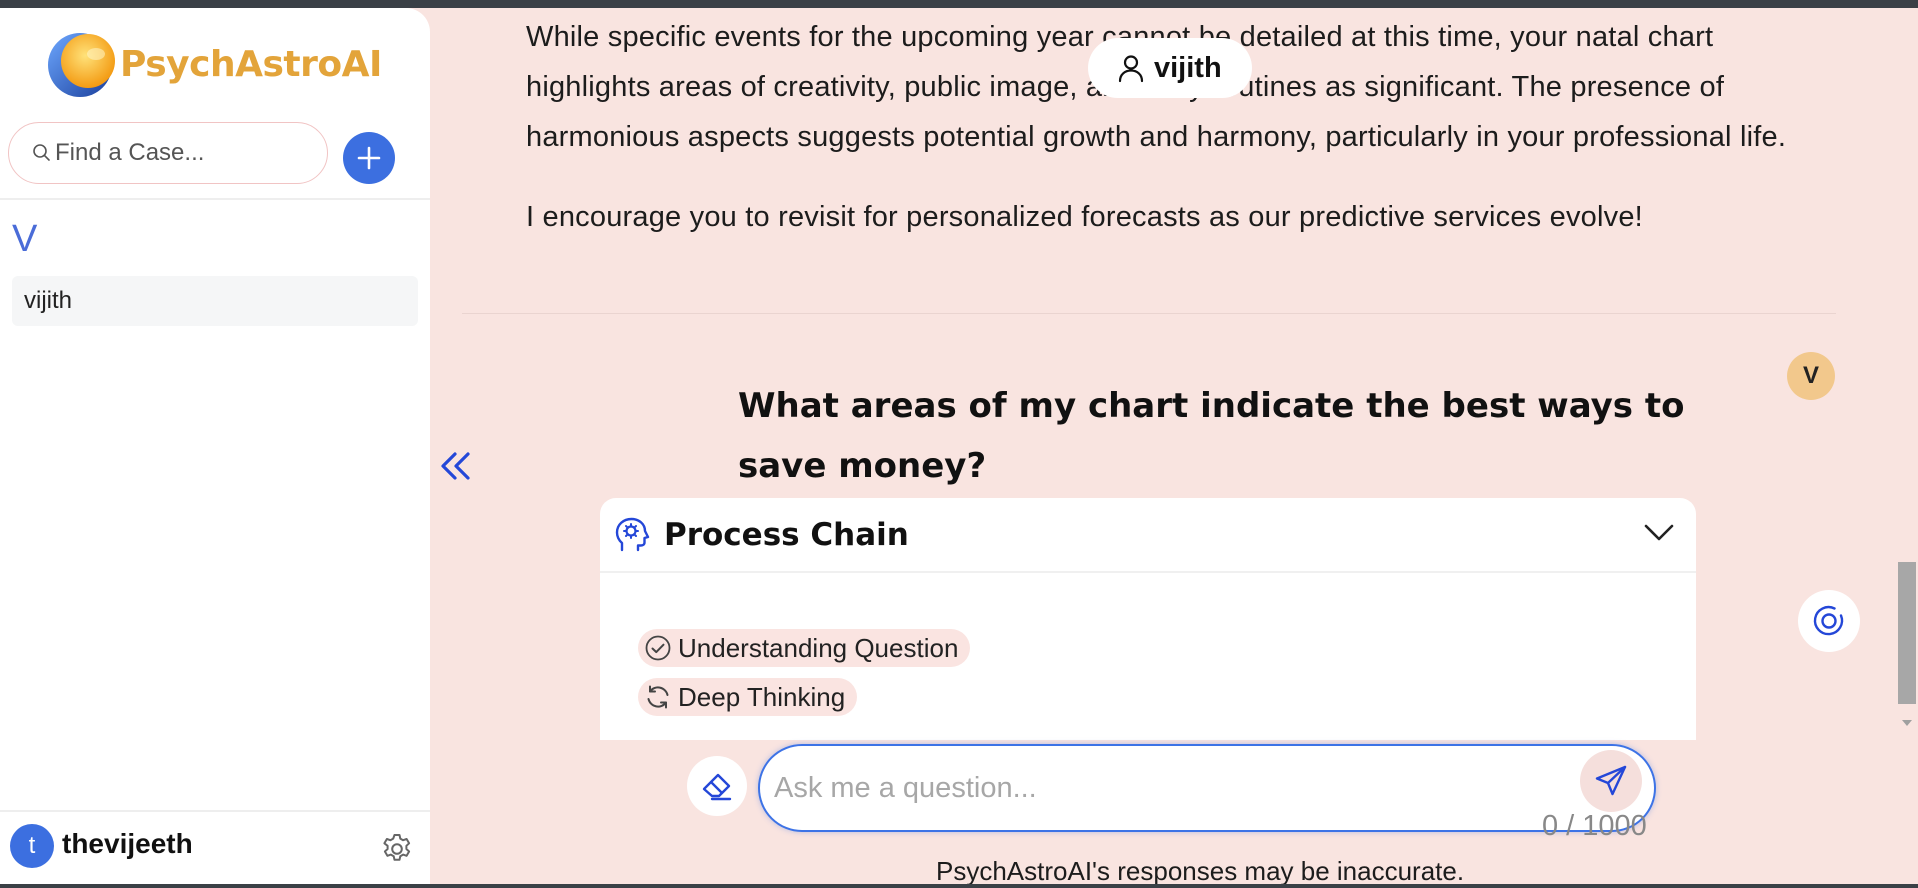  I want to click on question-avatar: V, so click(1811, 376).